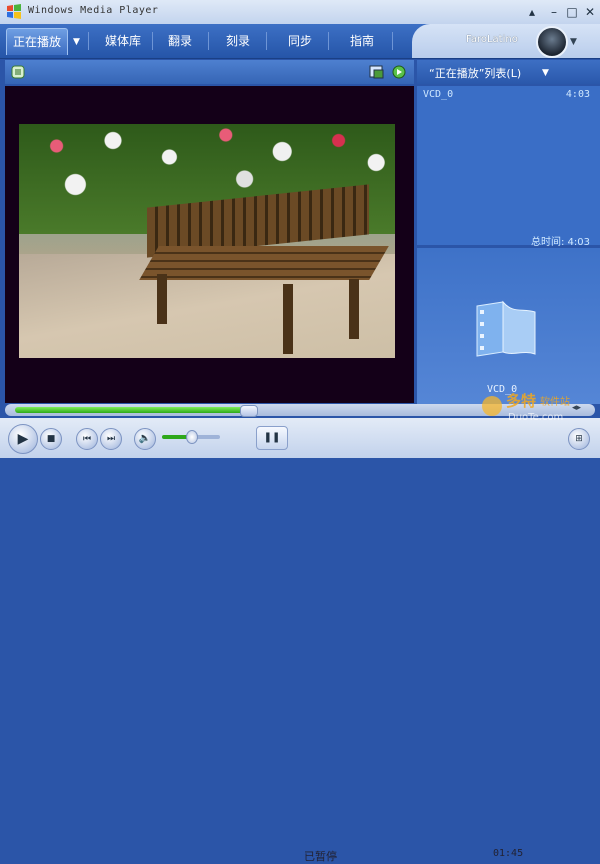 The height and width of the screenshot is (864, 600). I want to click on tab-library: 媒体库, so click(123, 41).